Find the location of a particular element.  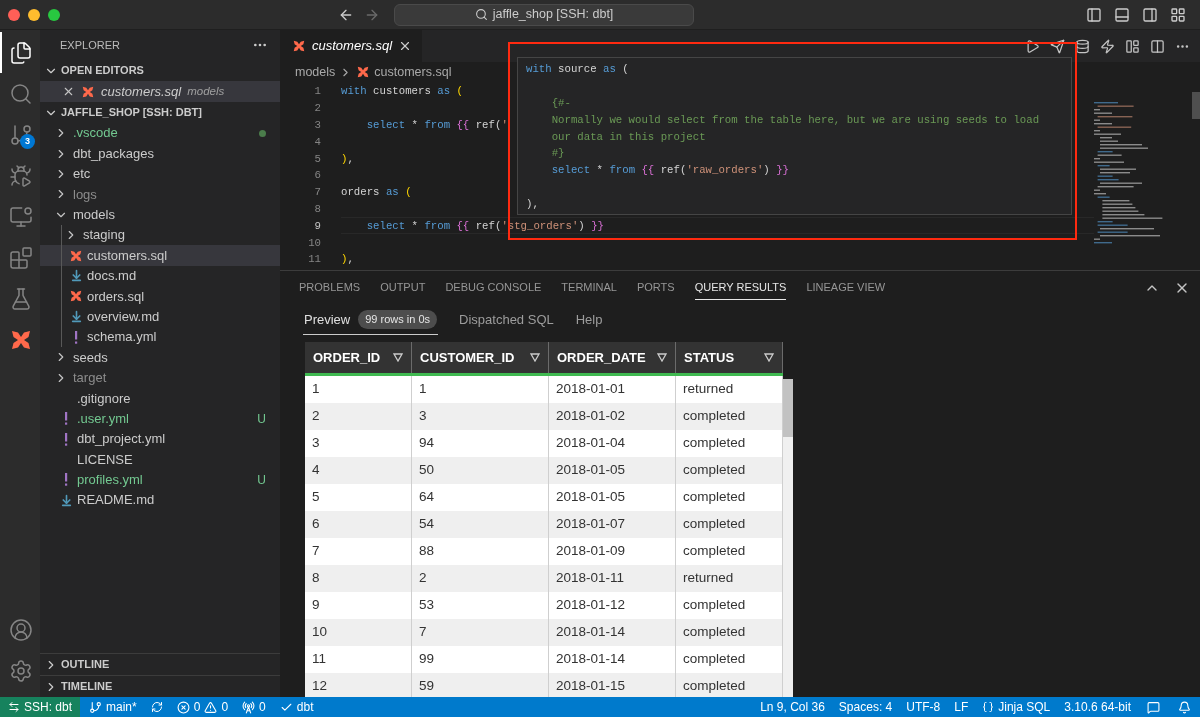

file-name: dbt_packages is located at coordinates (114, 153).